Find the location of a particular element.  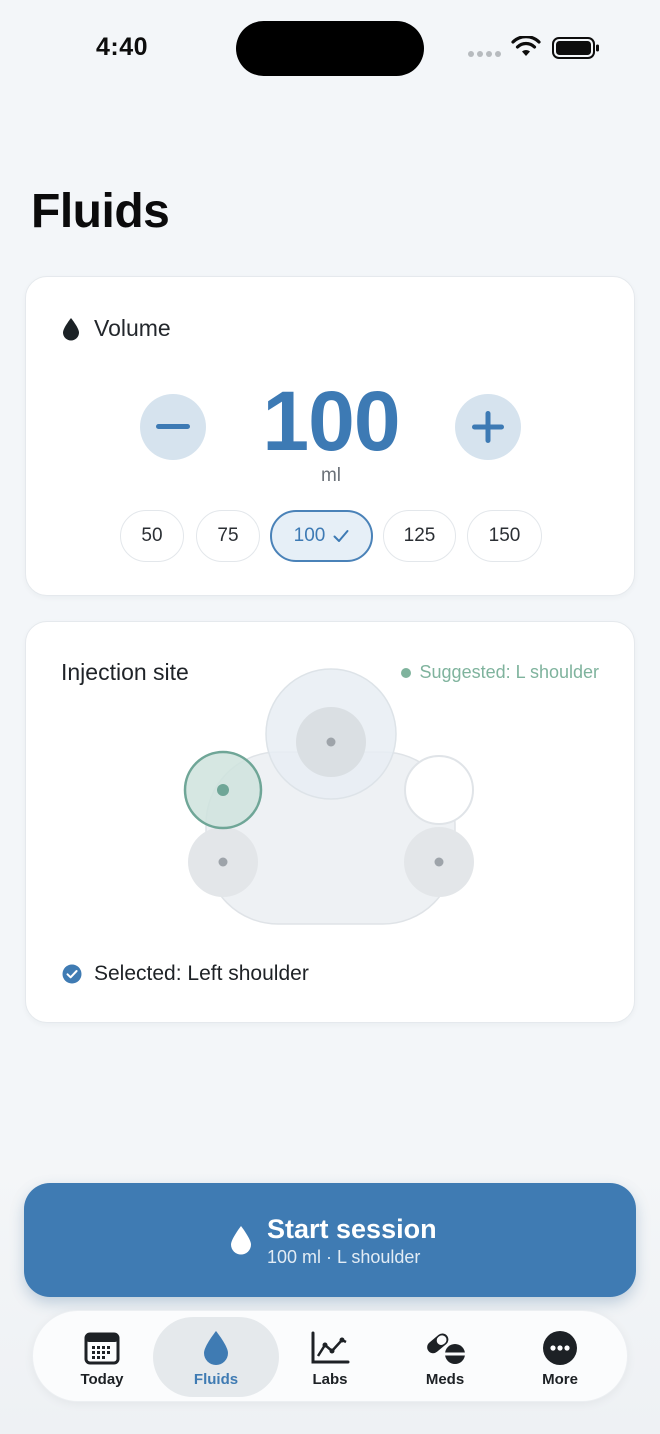

tab-meds: Meds is located at coordinates (445, 1357).